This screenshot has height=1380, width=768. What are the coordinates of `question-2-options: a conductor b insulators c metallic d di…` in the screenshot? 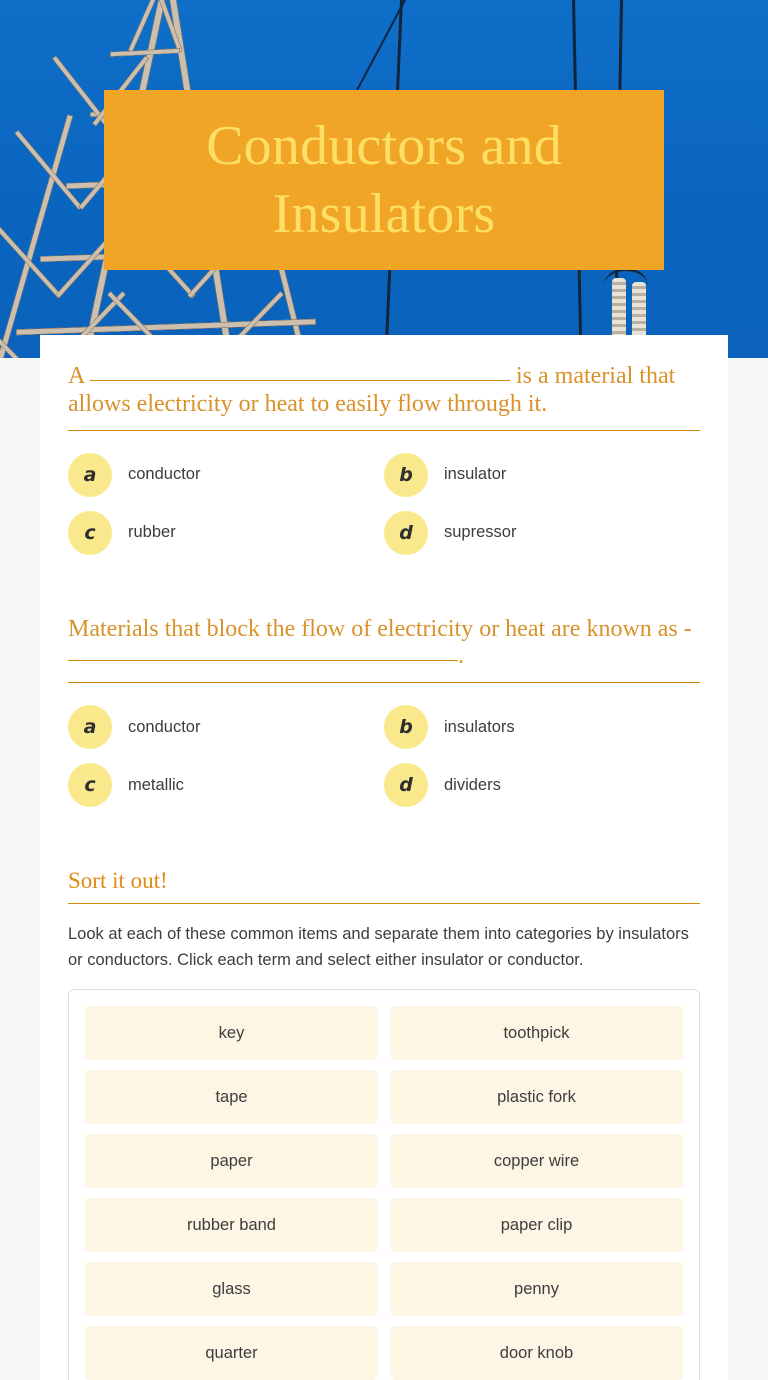 It's located at (384, 746).